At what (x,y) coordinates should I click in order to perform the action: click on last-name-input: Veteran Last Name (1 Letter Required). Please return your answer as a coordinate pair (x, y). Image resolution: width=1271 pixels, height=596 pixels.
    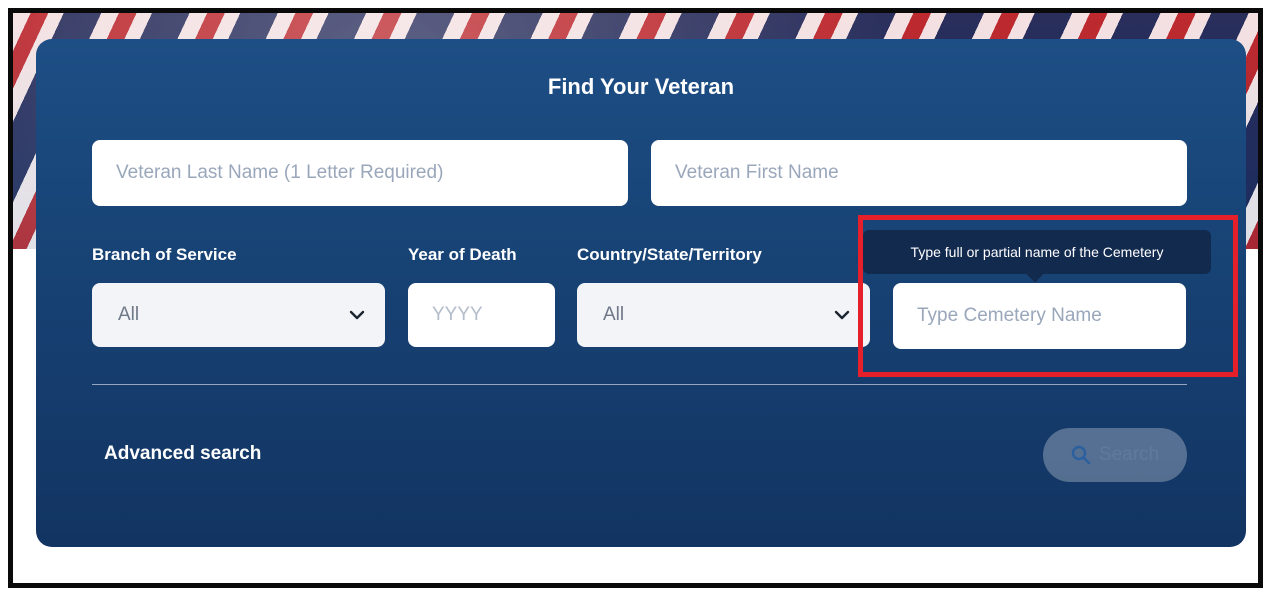
    Looking at the image, I should click on (360, 173).